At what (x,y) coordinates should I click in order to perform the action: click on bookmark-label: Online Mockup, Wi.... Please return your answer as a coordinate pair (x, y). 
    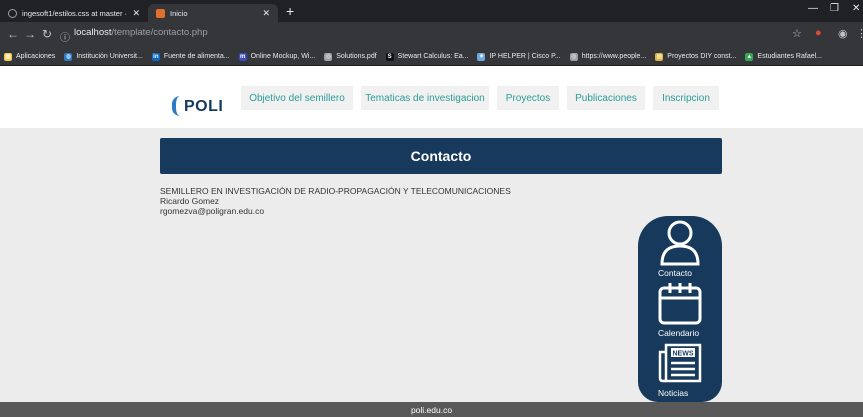
    Looking at the image, I should click on (283, 56).